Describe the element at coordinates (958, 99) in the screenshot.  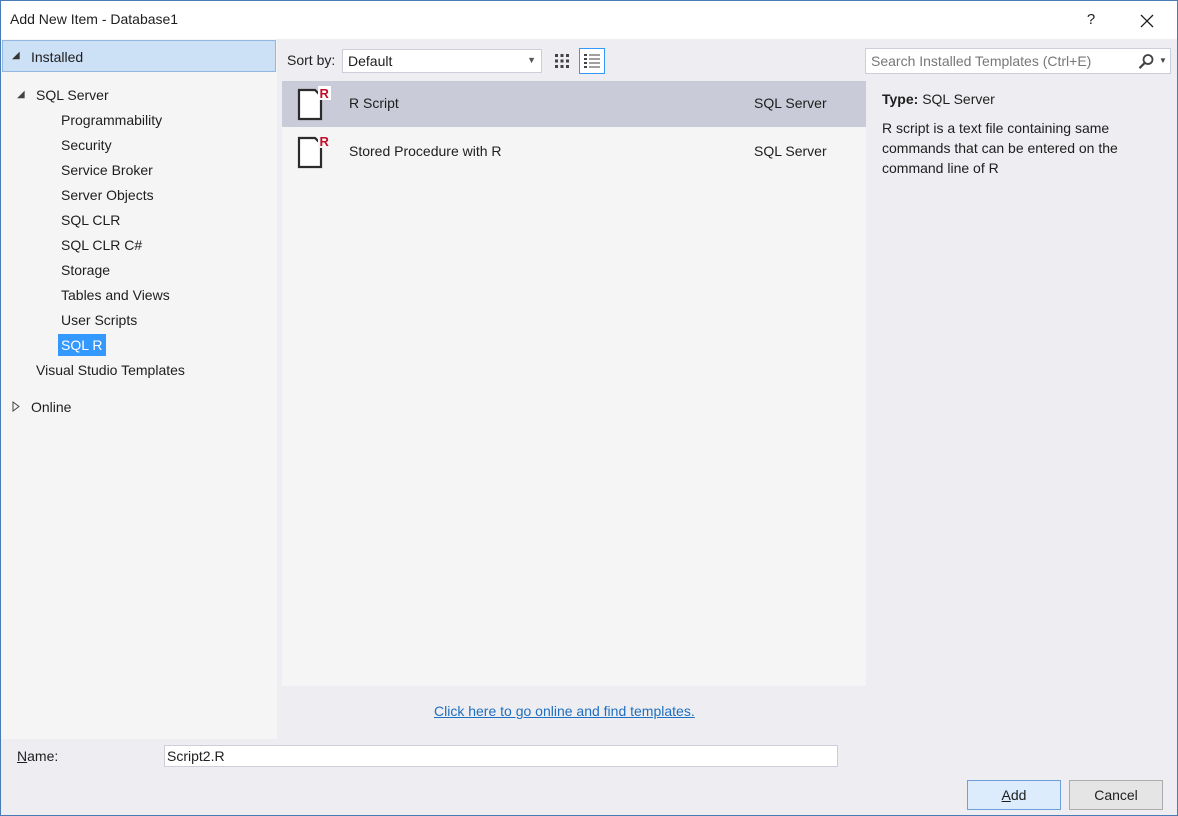
I see `type-value: SQL Server` at that location.